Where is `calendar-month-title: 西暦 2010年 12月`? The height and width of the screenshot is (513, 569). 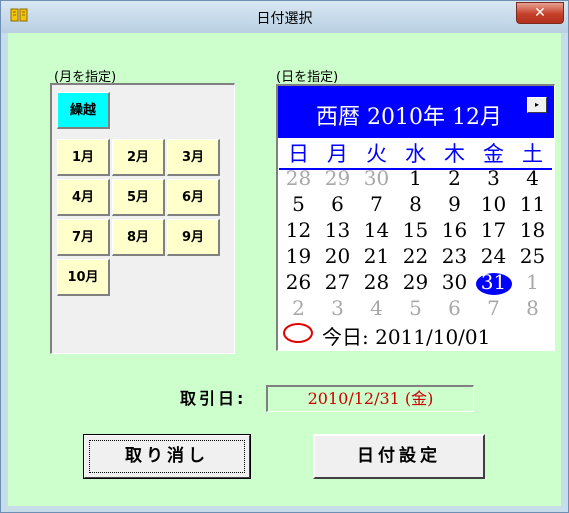 calendar-month-title: 西暦 2010年 12月 is located at coordinates (409, 116).